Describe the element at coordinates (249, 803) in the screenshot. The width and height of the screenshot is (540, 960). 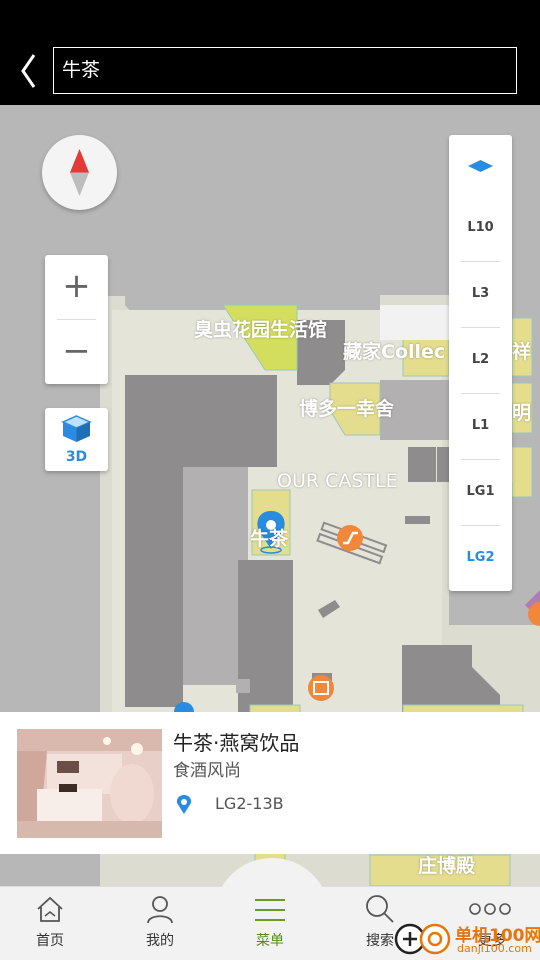
I see `store-location: LG2-13B` at that location.